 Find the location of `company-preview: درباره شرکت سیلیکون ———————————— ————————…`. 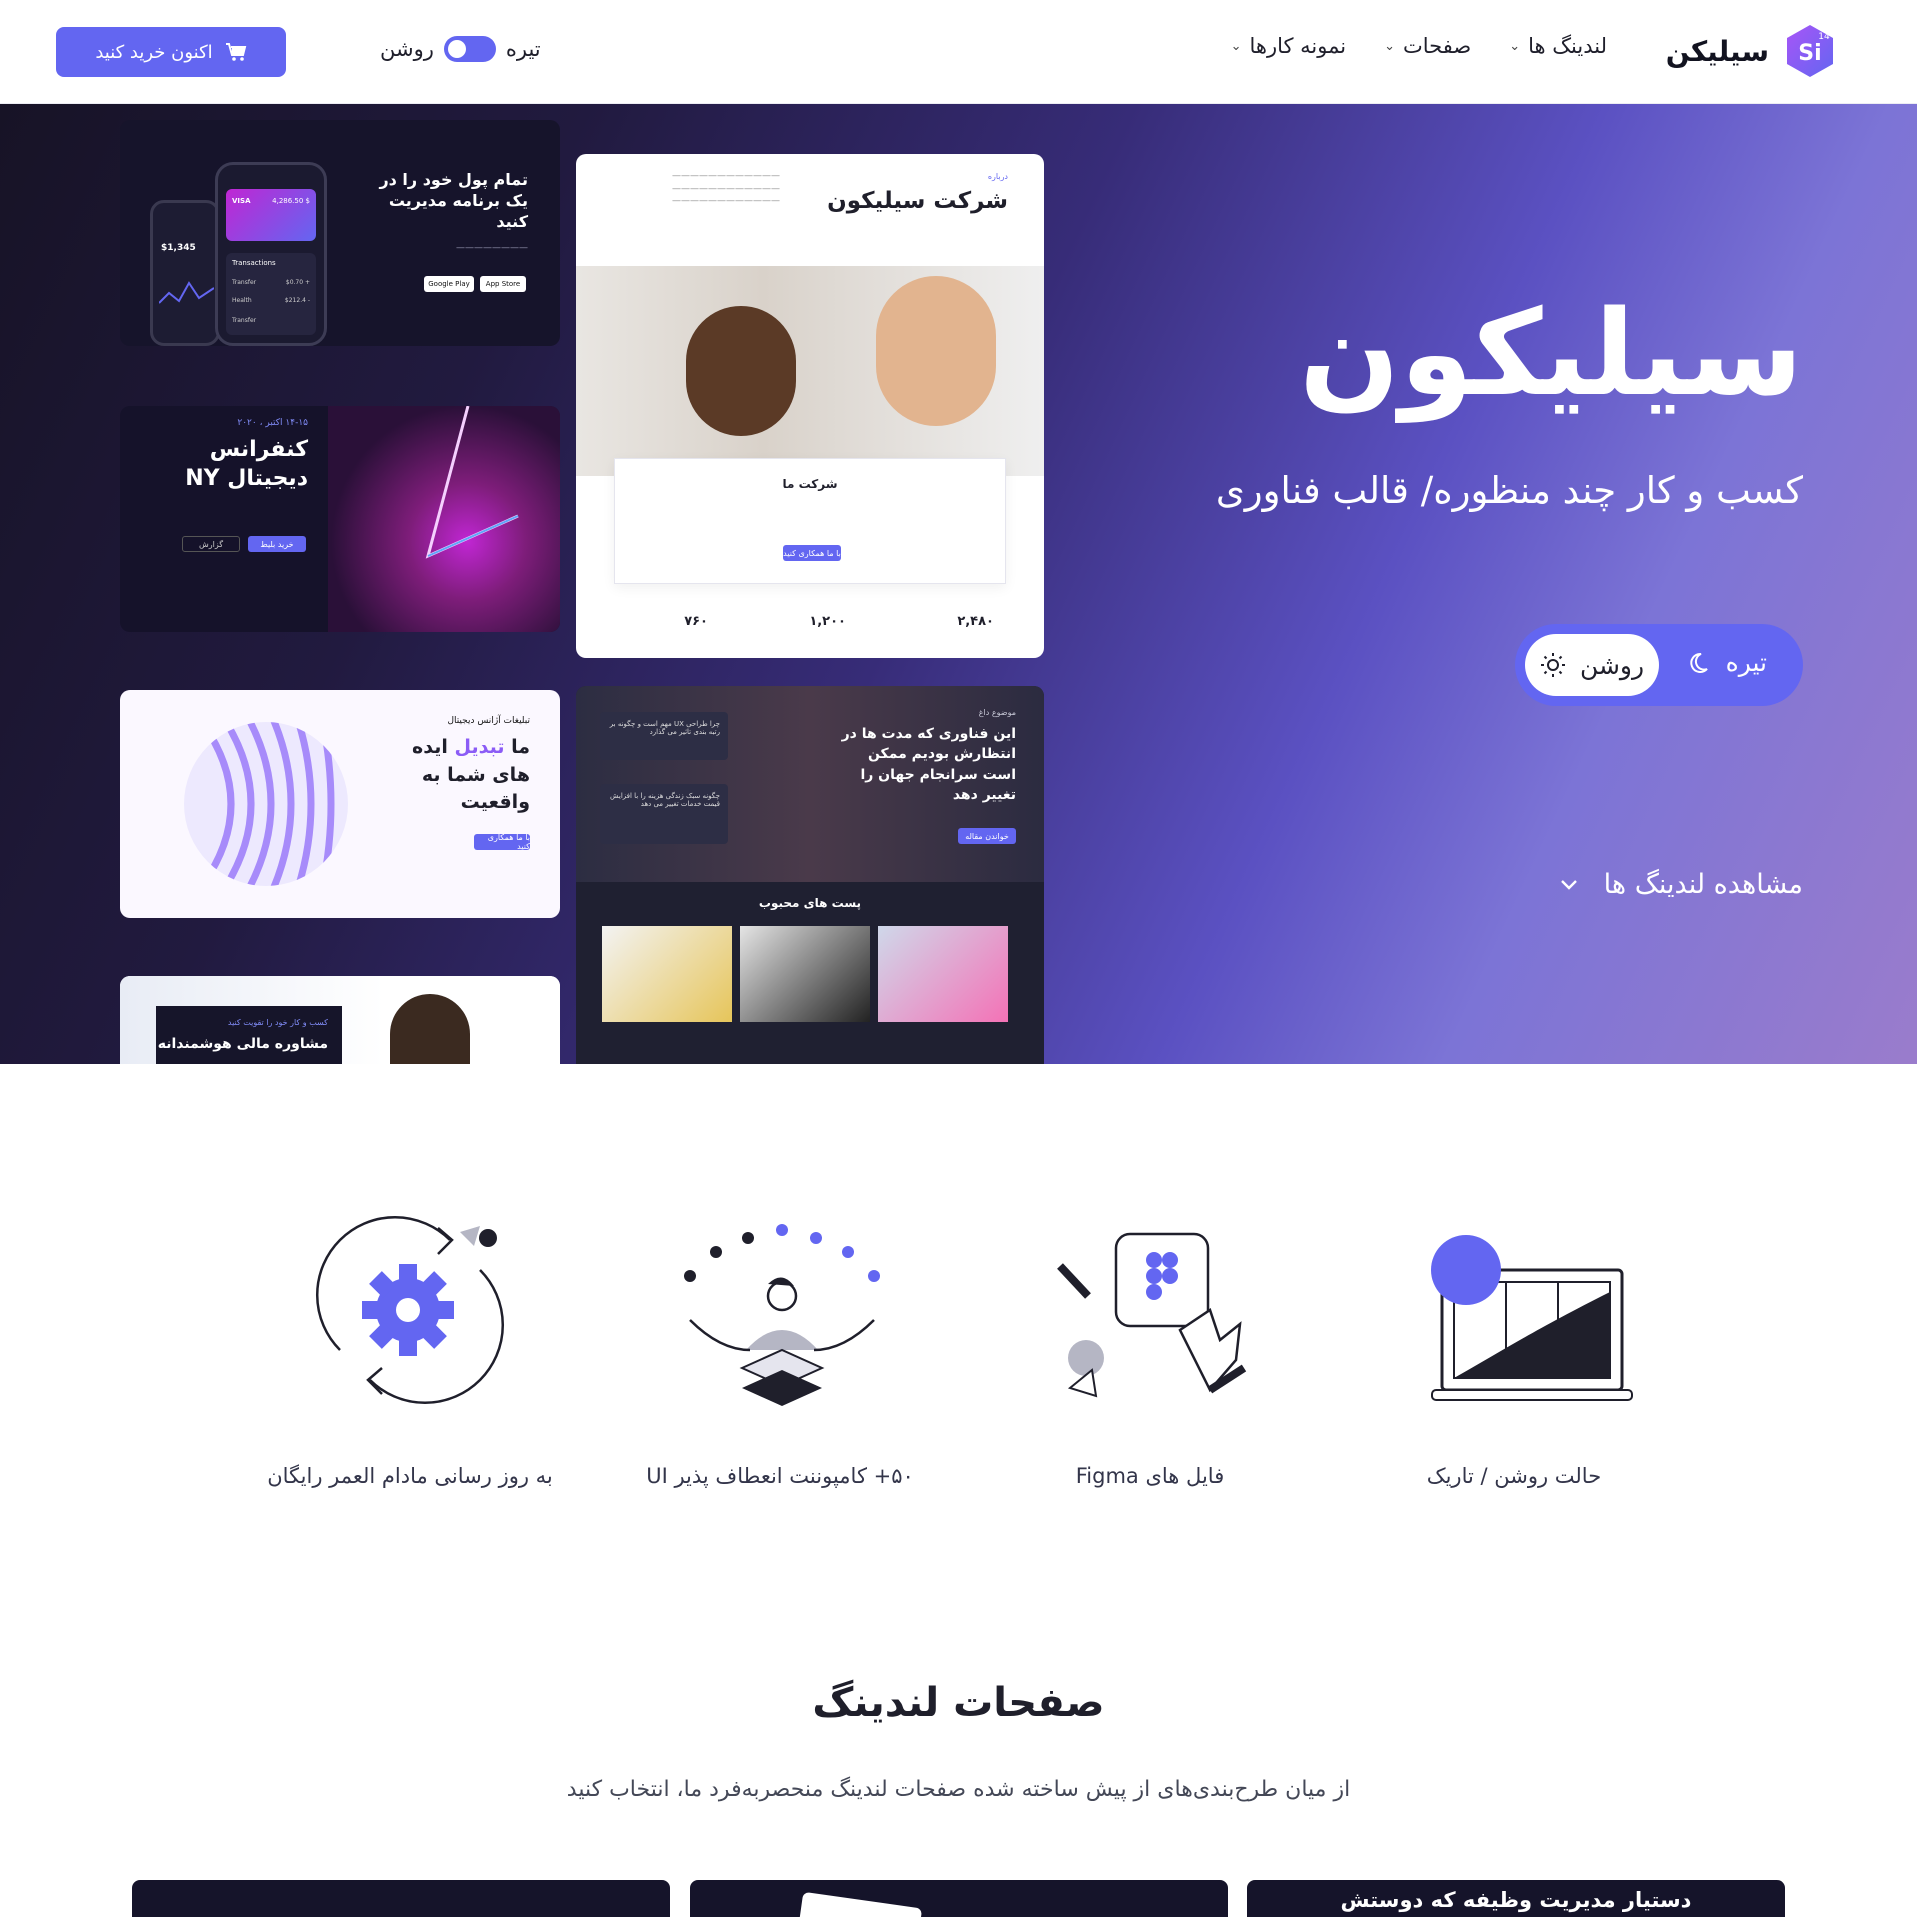

company-preview: درباره شرکت سیلیکون ———————————— ————————… is located at coordinates (810, 406).